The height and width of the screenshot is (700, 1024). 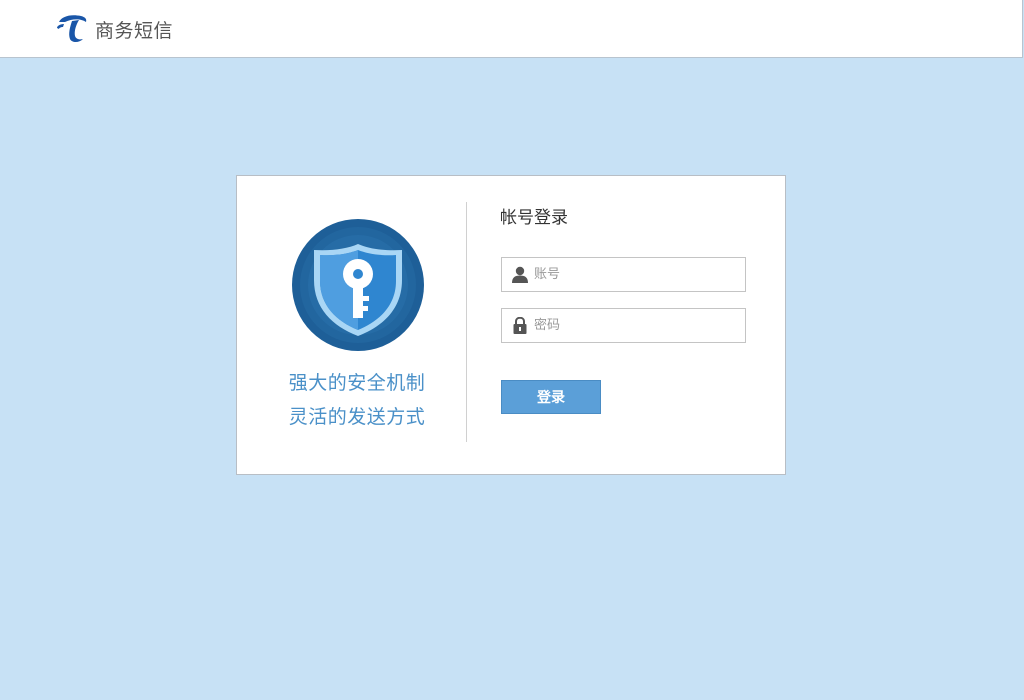 I want to click on lock-icon, so click(x=520, y=325).